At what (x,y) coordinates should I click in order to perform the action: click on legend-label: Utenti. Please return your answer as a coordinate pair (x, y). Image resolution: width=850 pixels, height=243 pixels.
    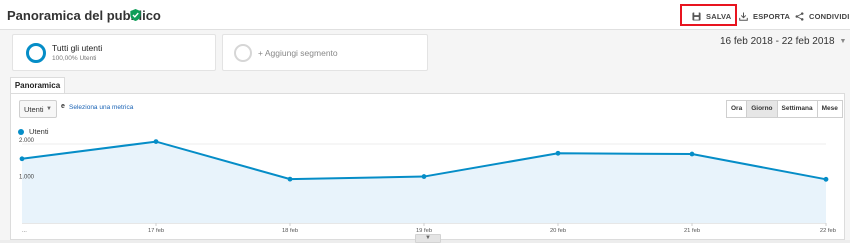
    Looking at the image, I should click on (39, 131).